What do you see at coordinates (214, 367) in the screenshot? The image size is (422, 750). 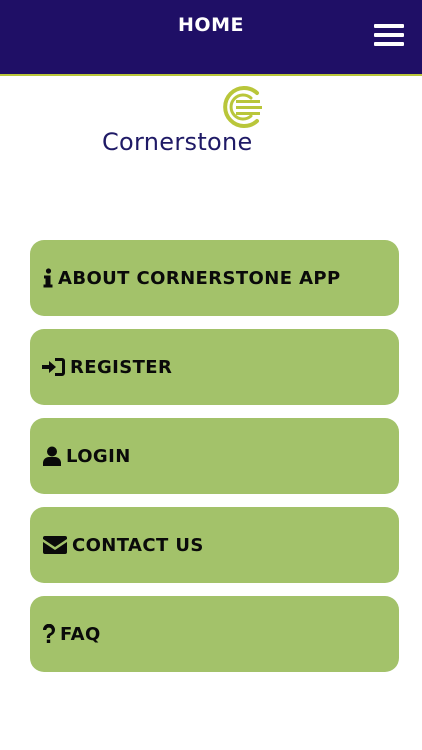 I see `register-button: REGISTER` at bounding box center [214, 367].